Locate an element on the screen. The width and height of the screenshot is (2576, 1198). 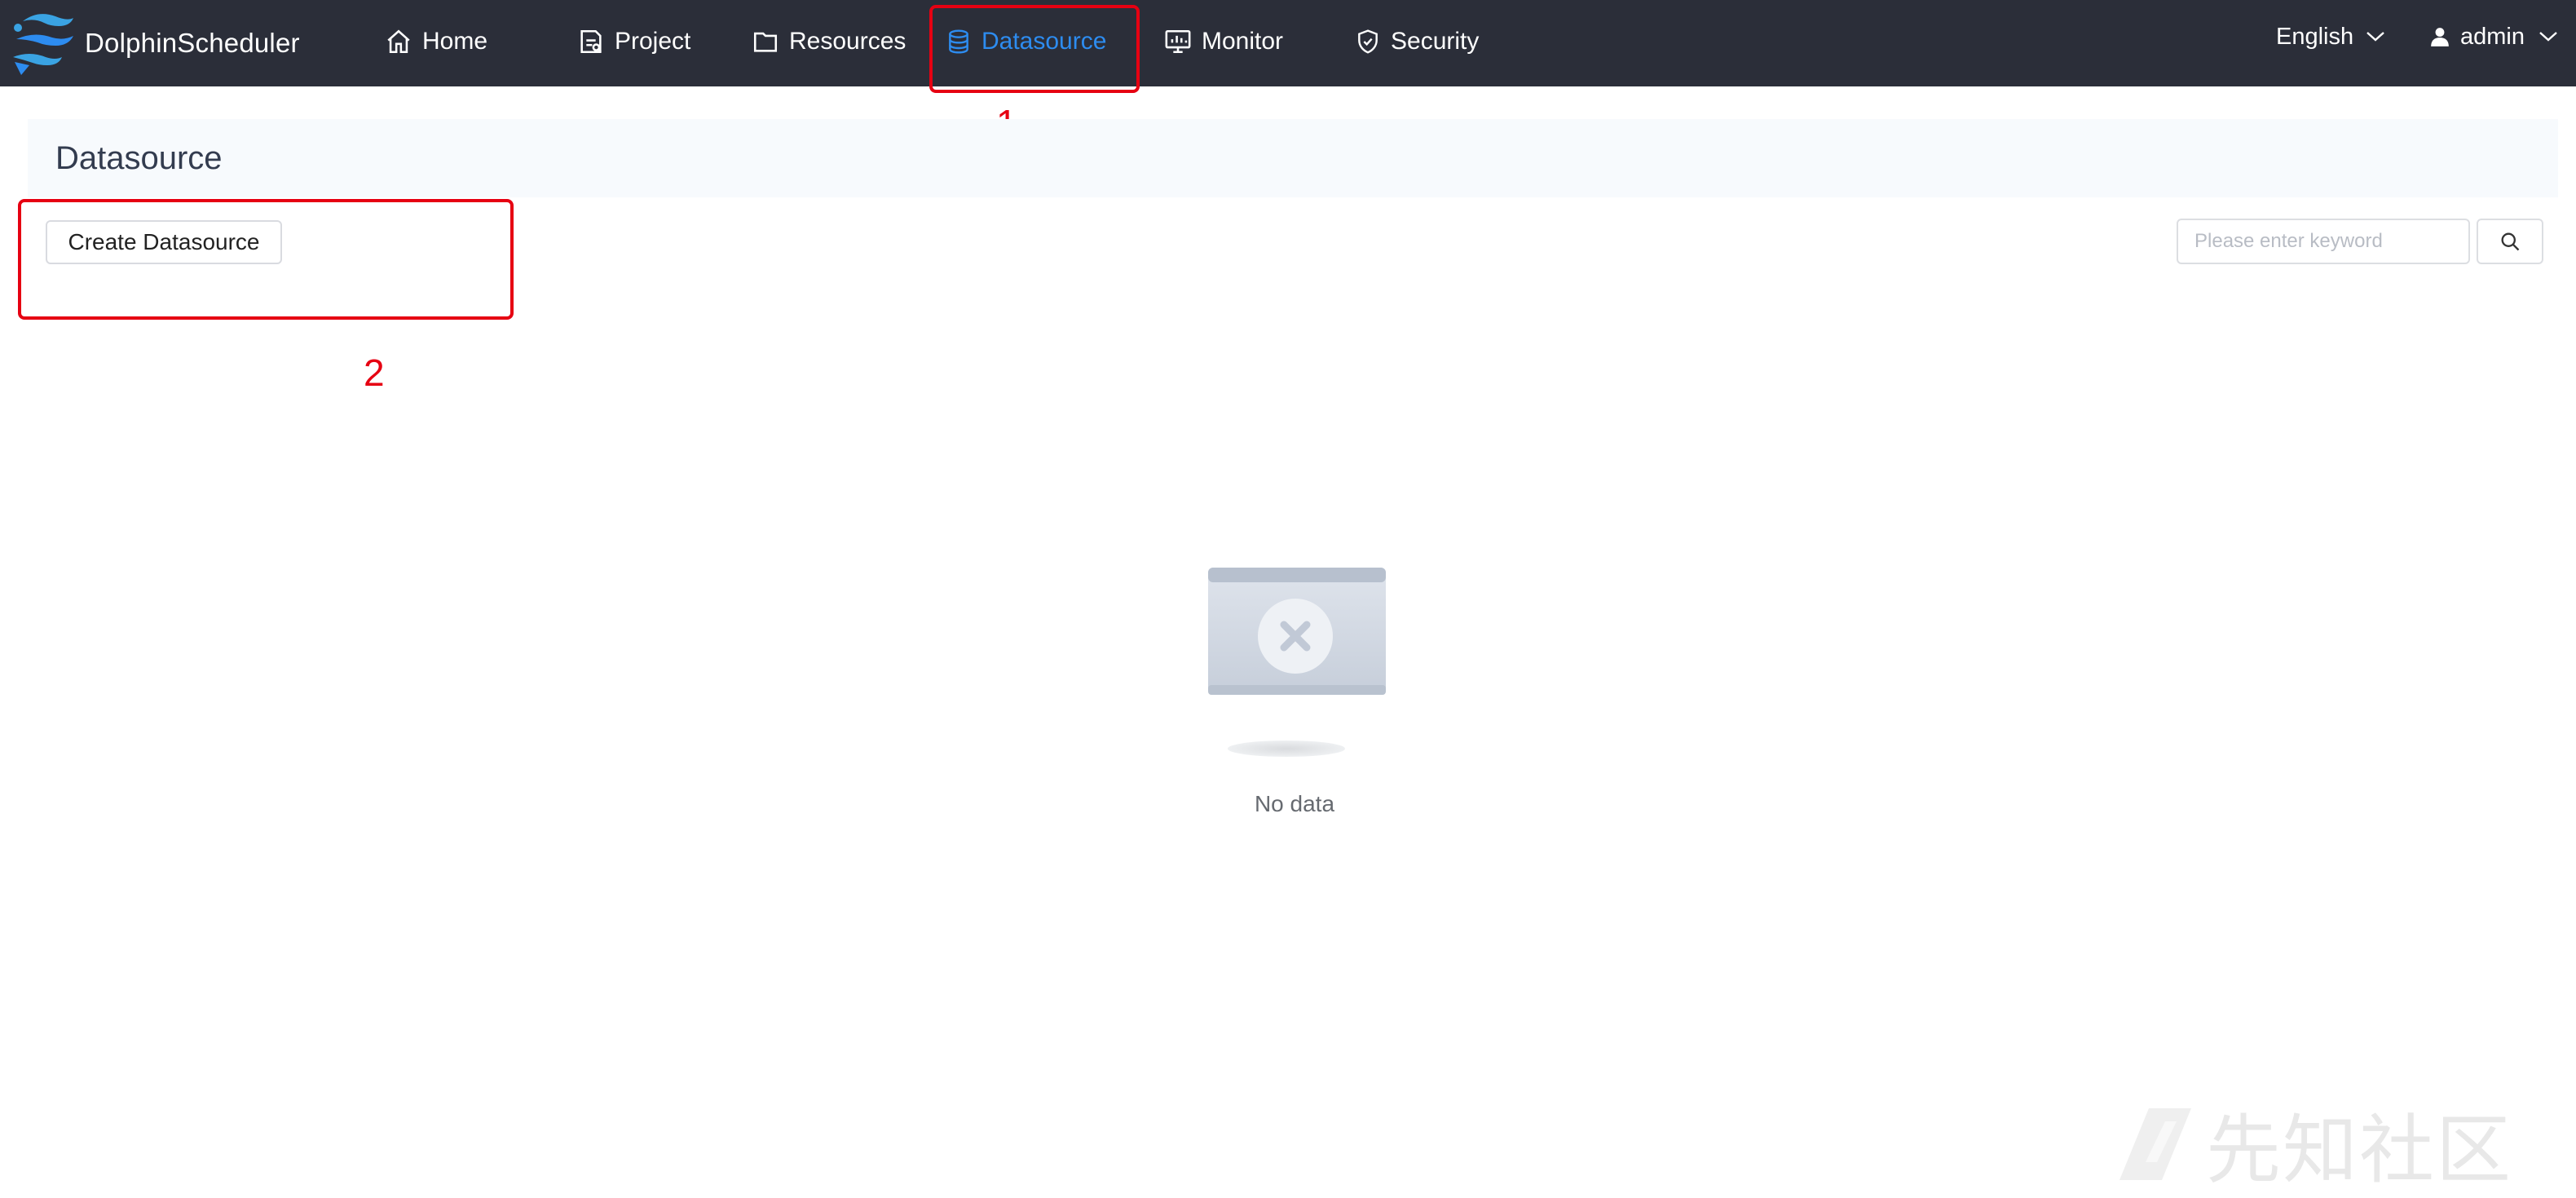
search-icon is located at coordinates (2510, 241).